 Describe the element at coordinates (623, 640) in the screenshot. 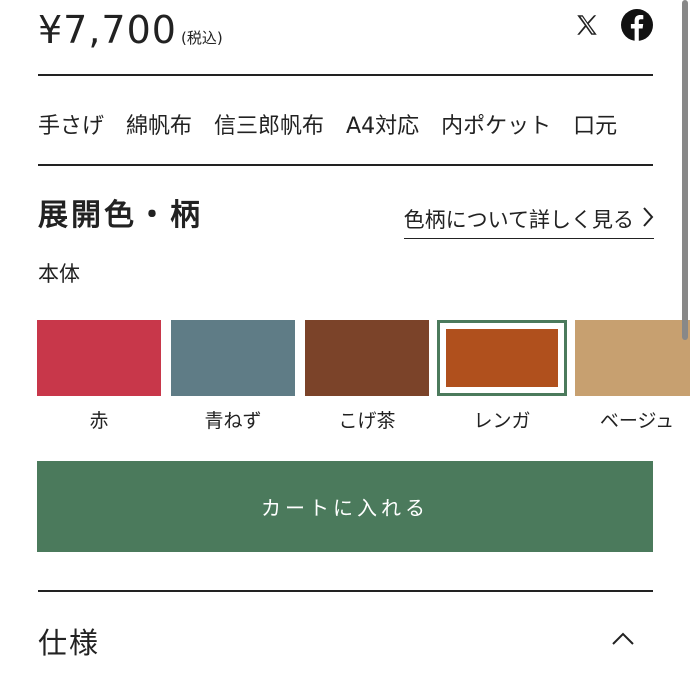

I see `chevron-up-icon` at that location.